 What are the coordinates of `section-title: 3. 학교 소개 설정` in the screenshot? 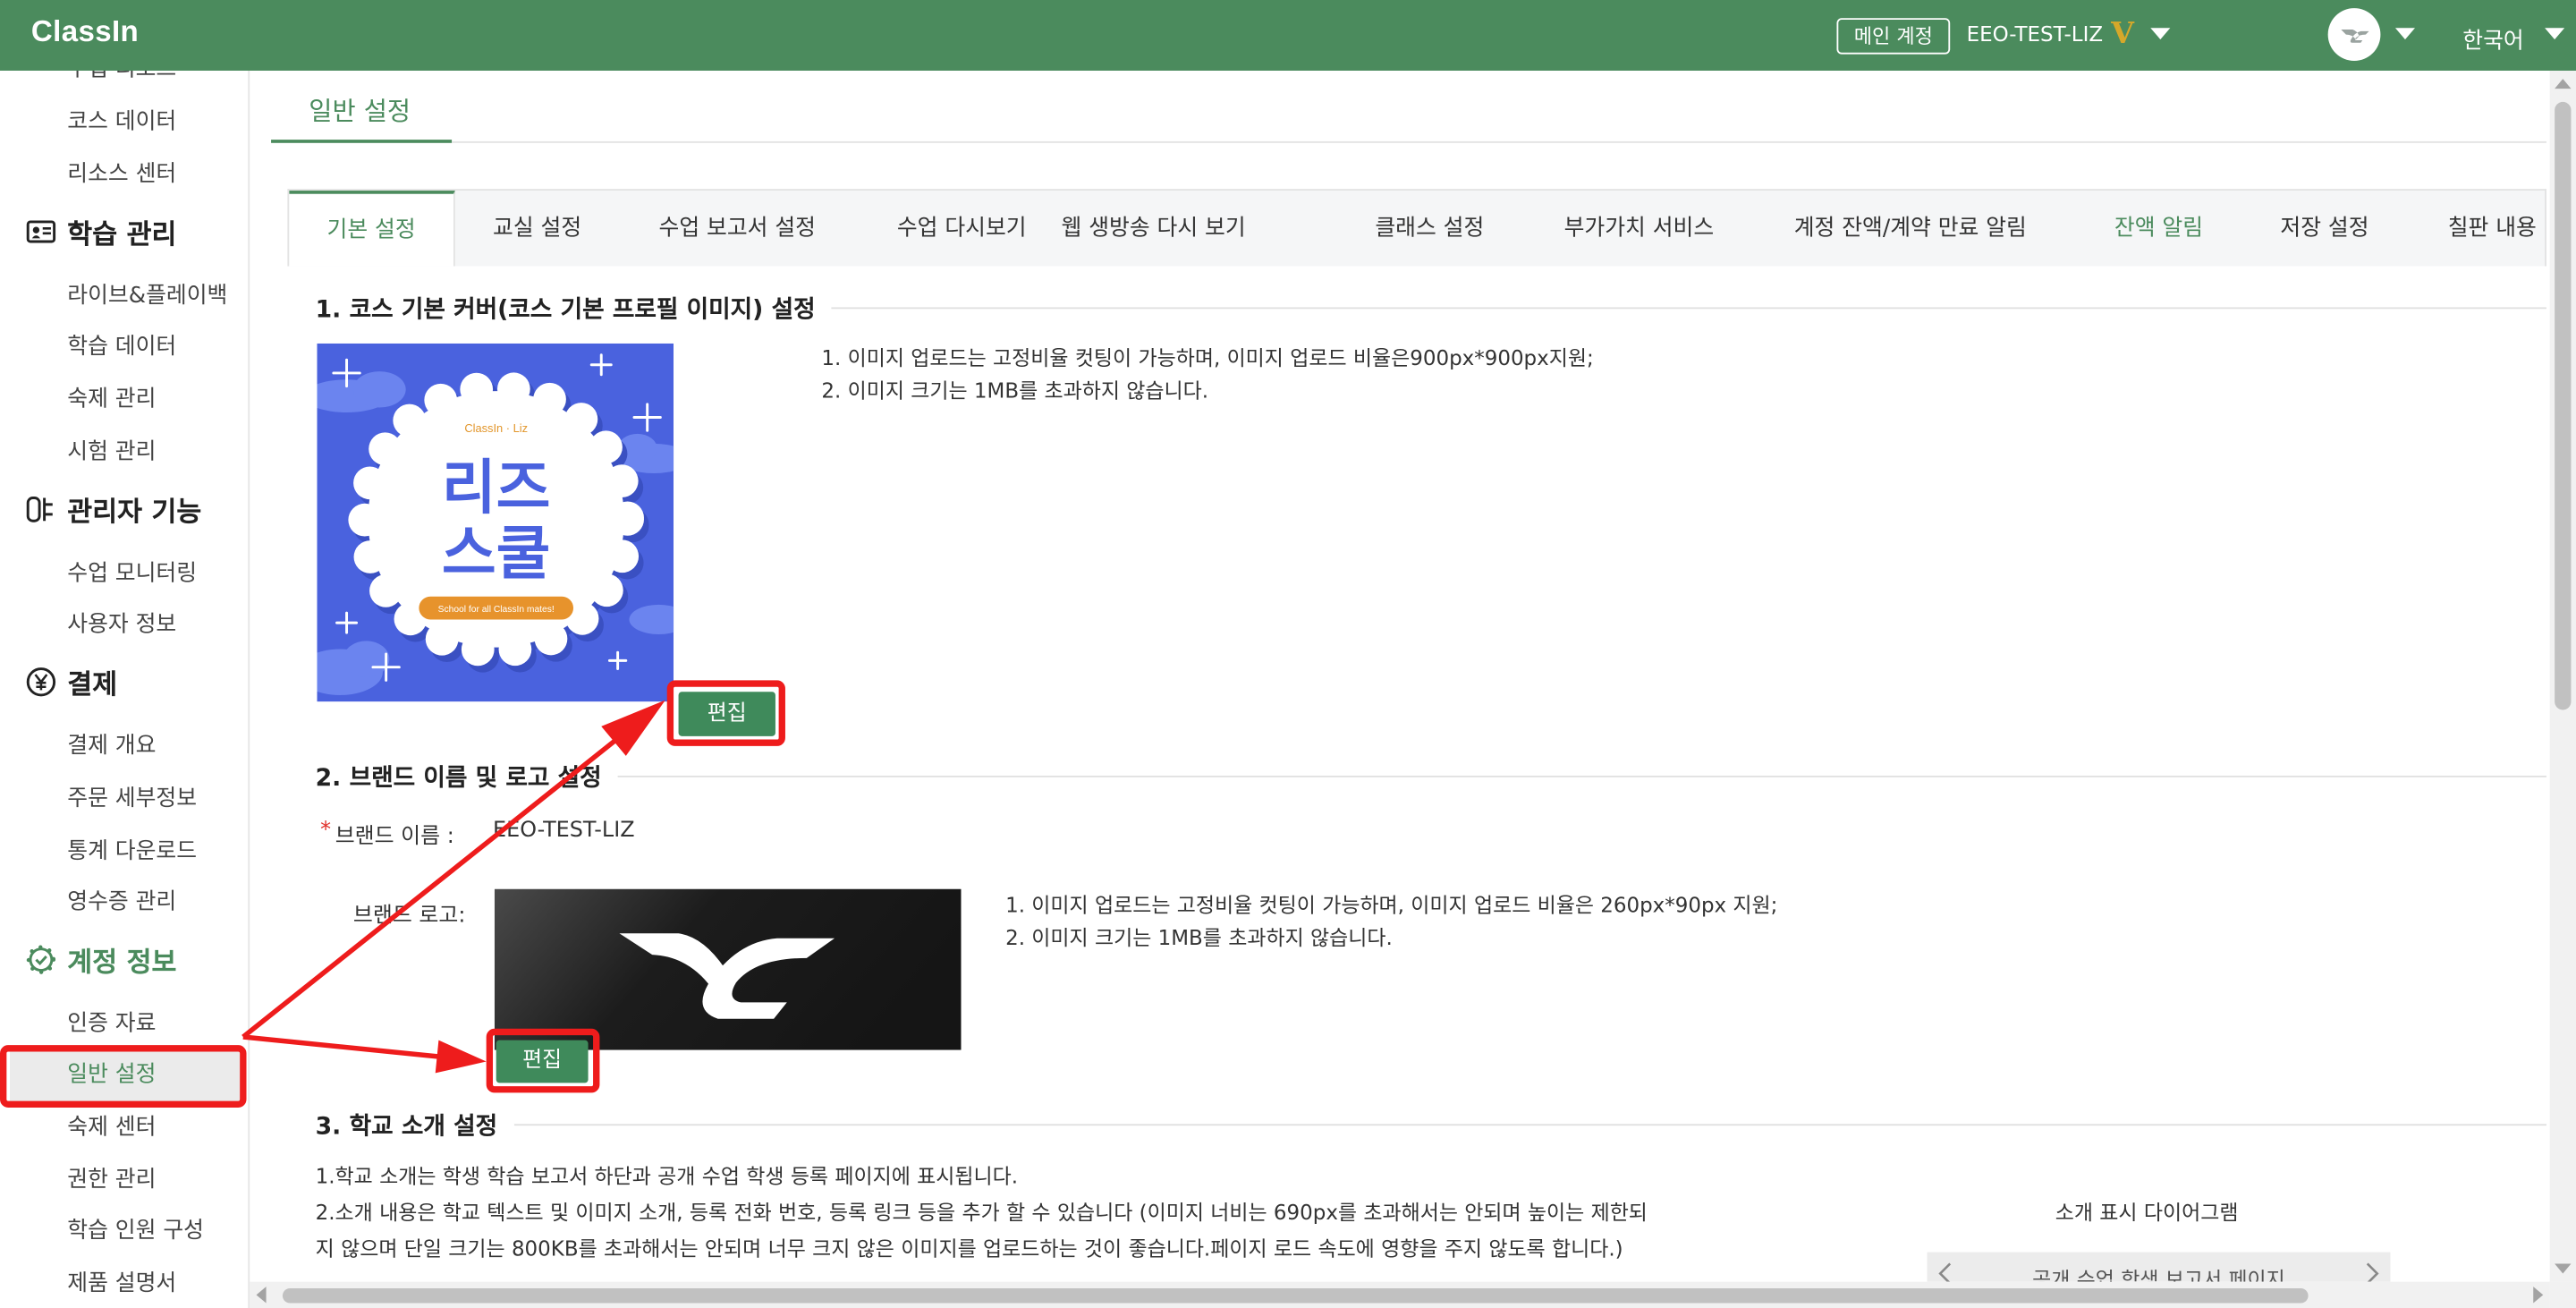 It's located at (406, 1126).